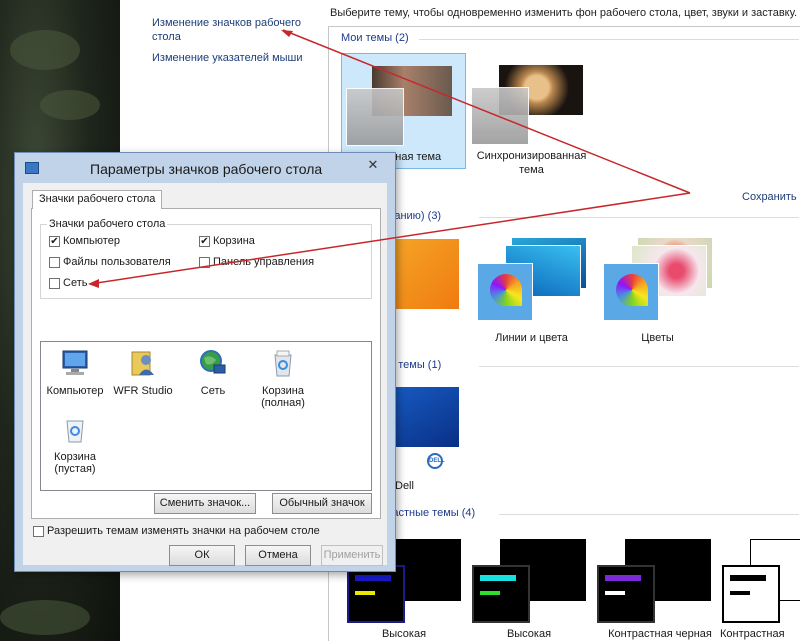 The image size is (800, 641). Describe the element at coordinates (283, 403) in the screenshot. I see `icon-label: (полная)` at that location.